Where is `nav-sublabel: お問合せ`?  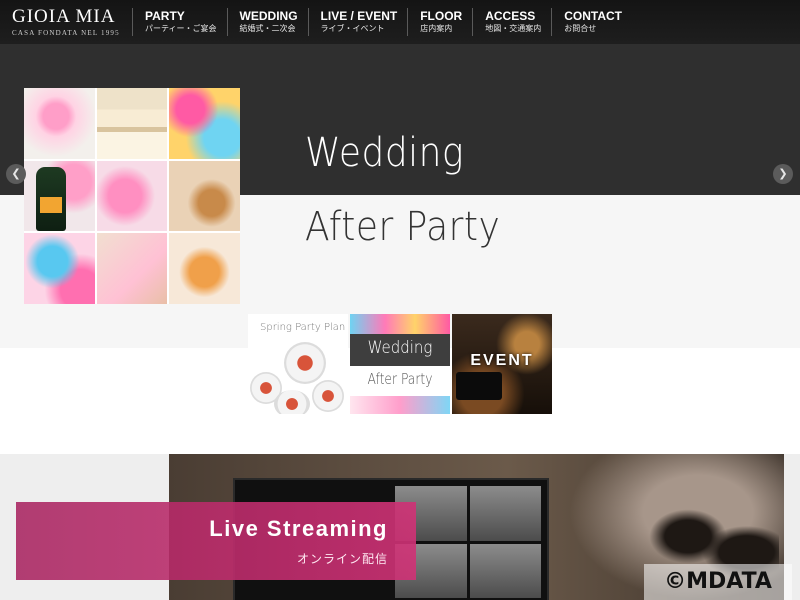 nav-sublabel: お問合せ is located at coordinates (580, 28).